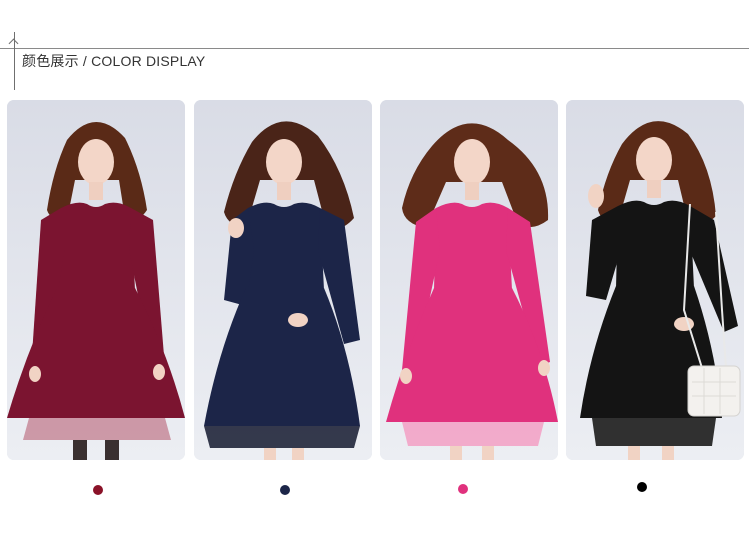 Image resolution: width=749 pixels, height=546 pixels. I want to click on section-title-cn: 颜色展示, so click(50, 61).